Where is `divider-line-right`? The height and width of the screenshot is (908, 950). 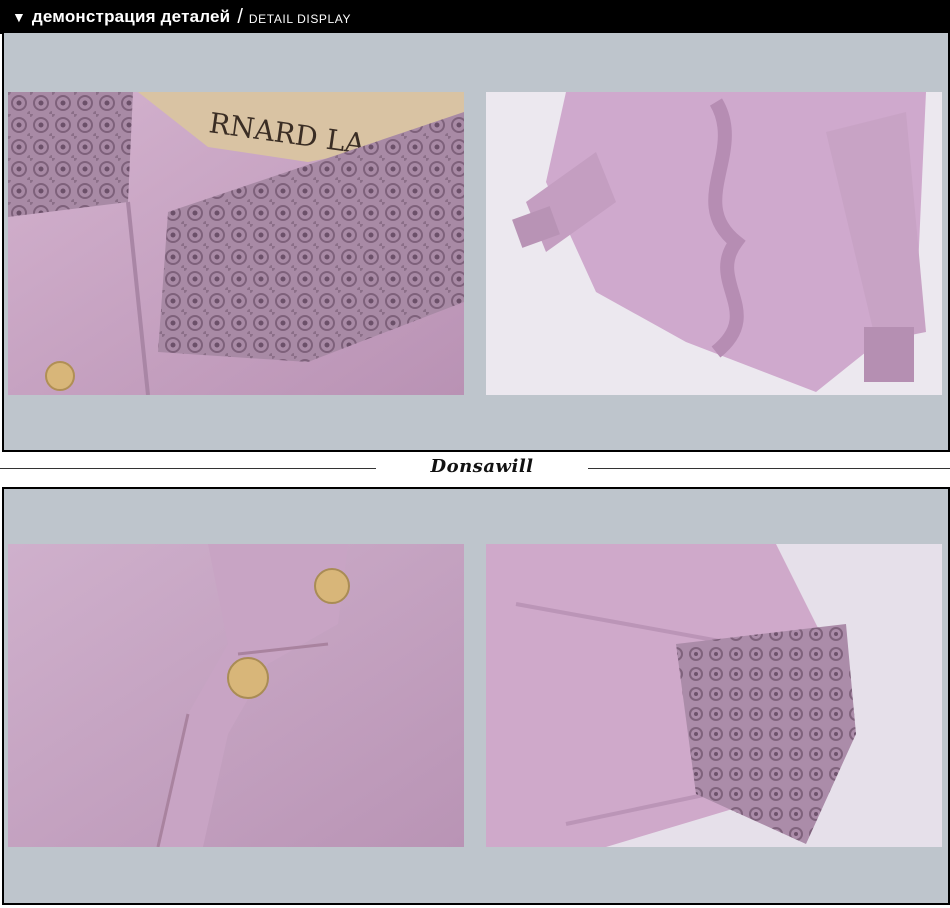
divider-line-right is located at coordinates (769, 468).